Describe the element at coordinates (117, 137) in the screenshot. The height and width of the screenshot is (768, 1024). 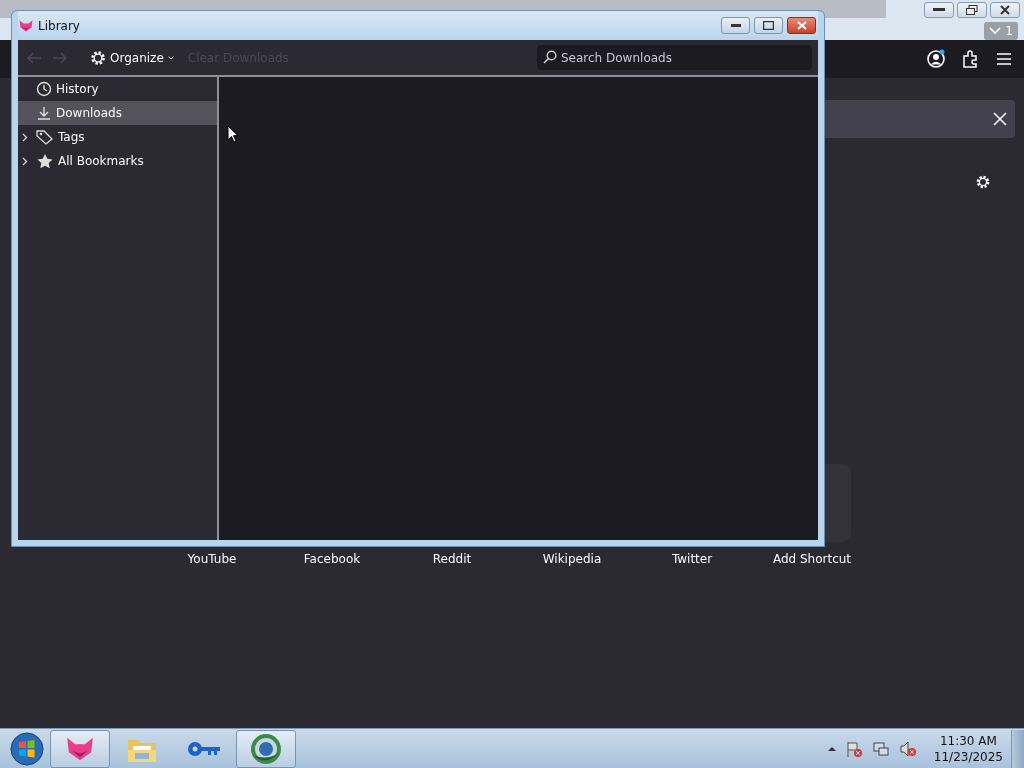
I see `sidebar-item: Tags` at that location.